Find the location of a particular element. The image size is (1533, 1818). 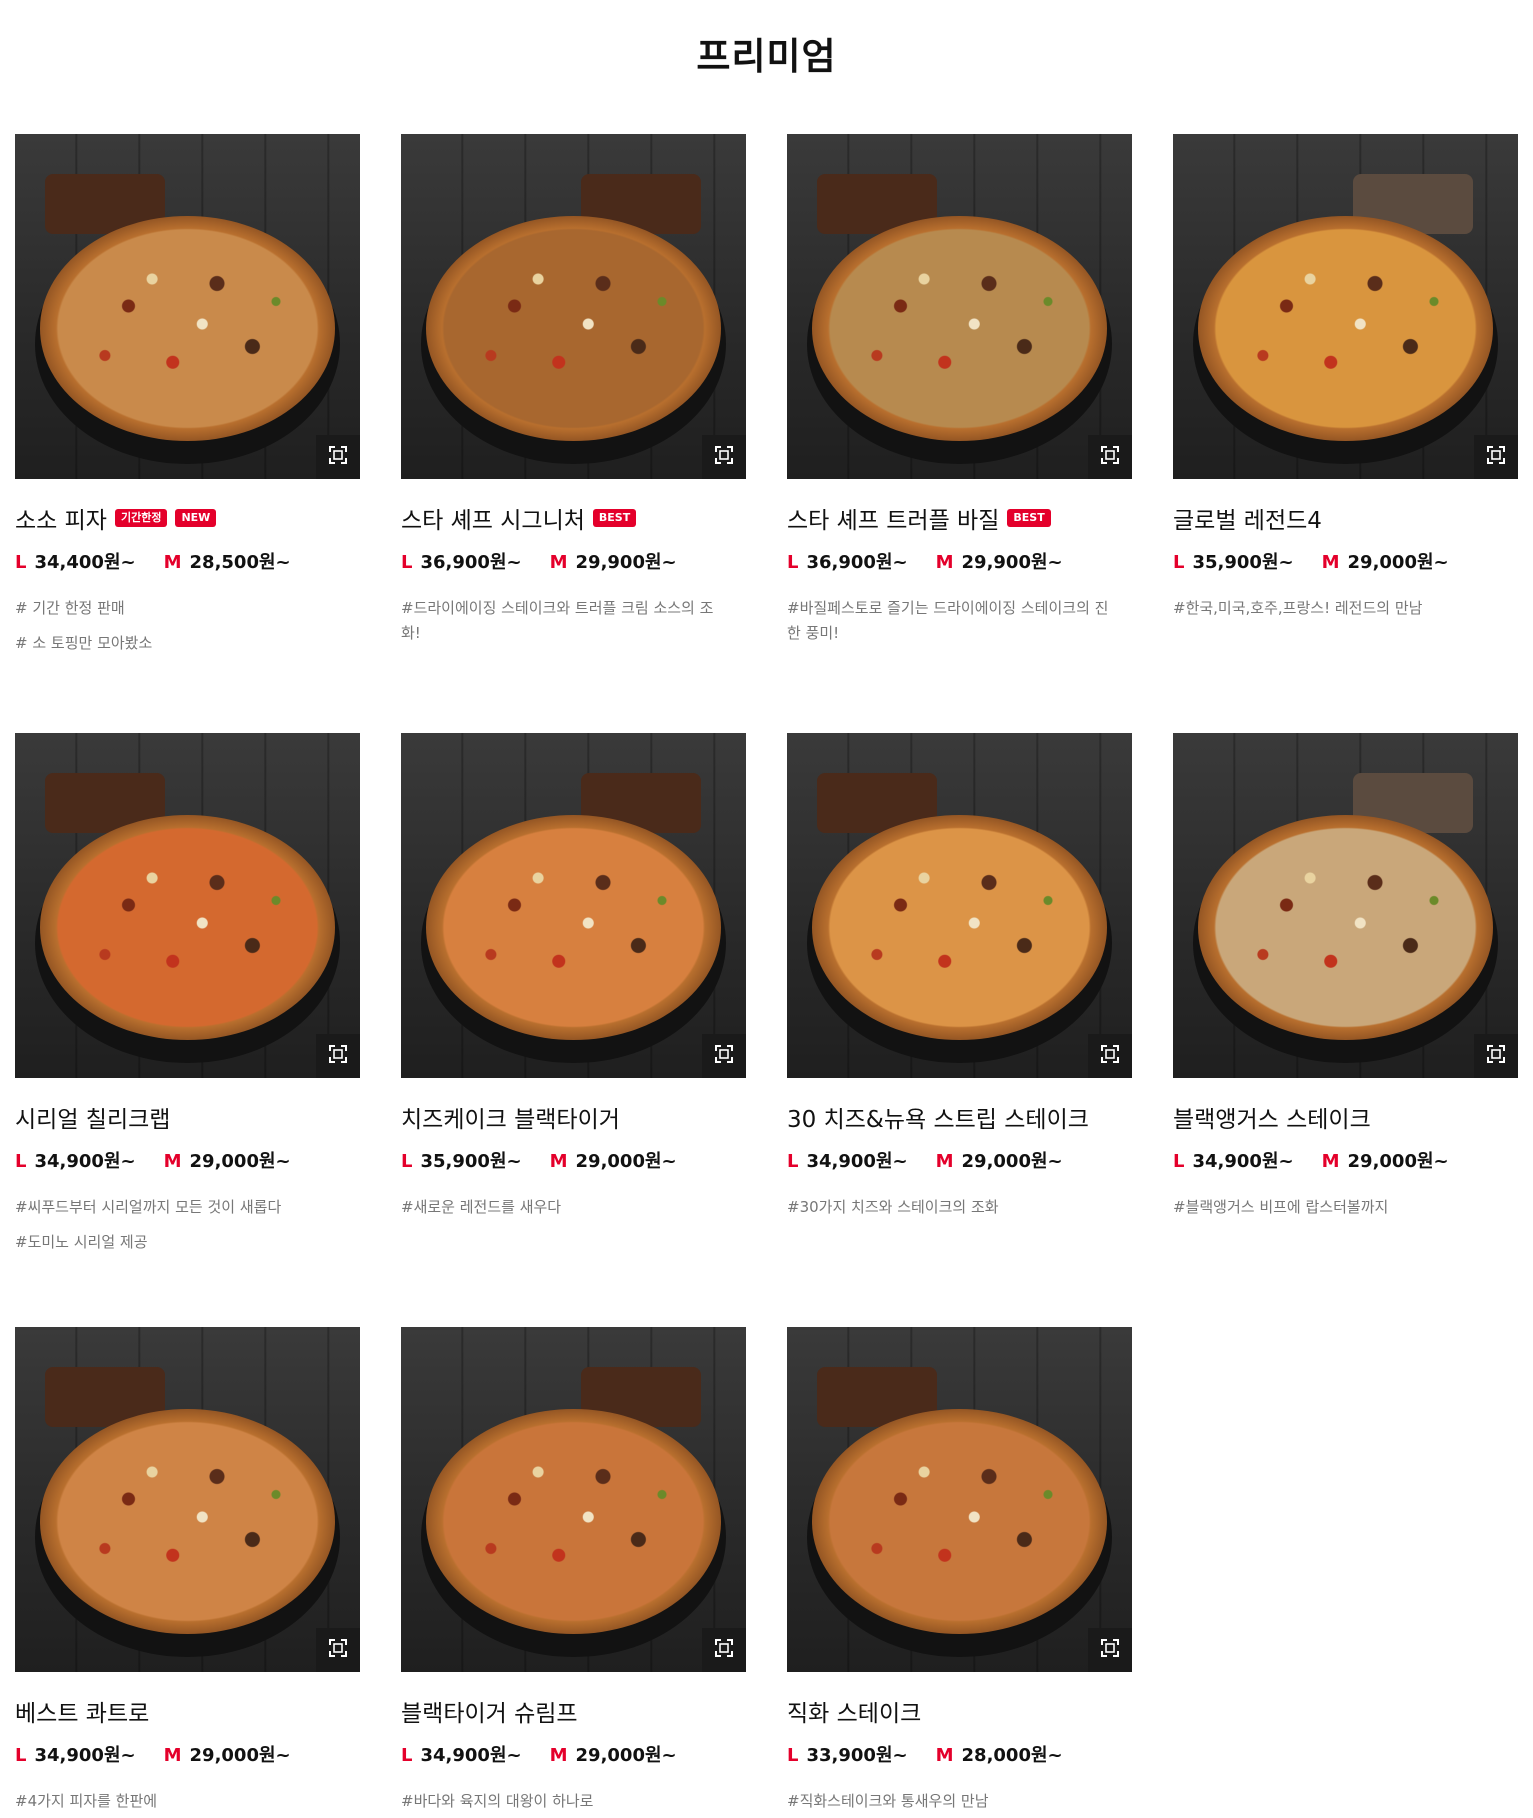

hashtag: # 소 토핑만 모아봤소 is located at coordinates (84, 643).